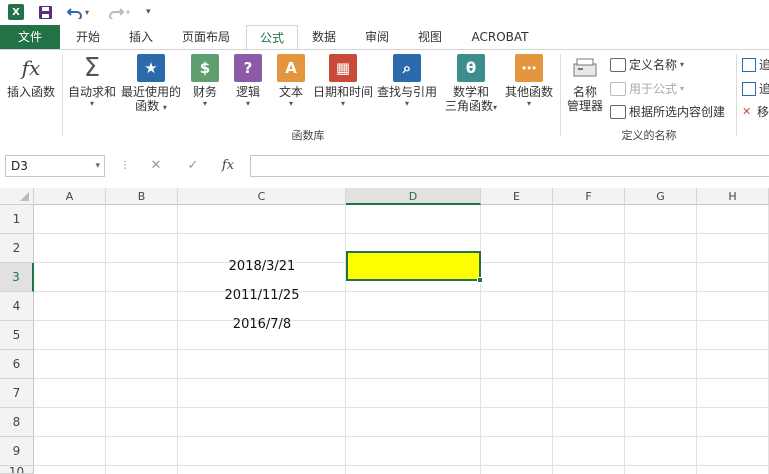  I want to click on excel-logo-icon: X, so click(16, 12).